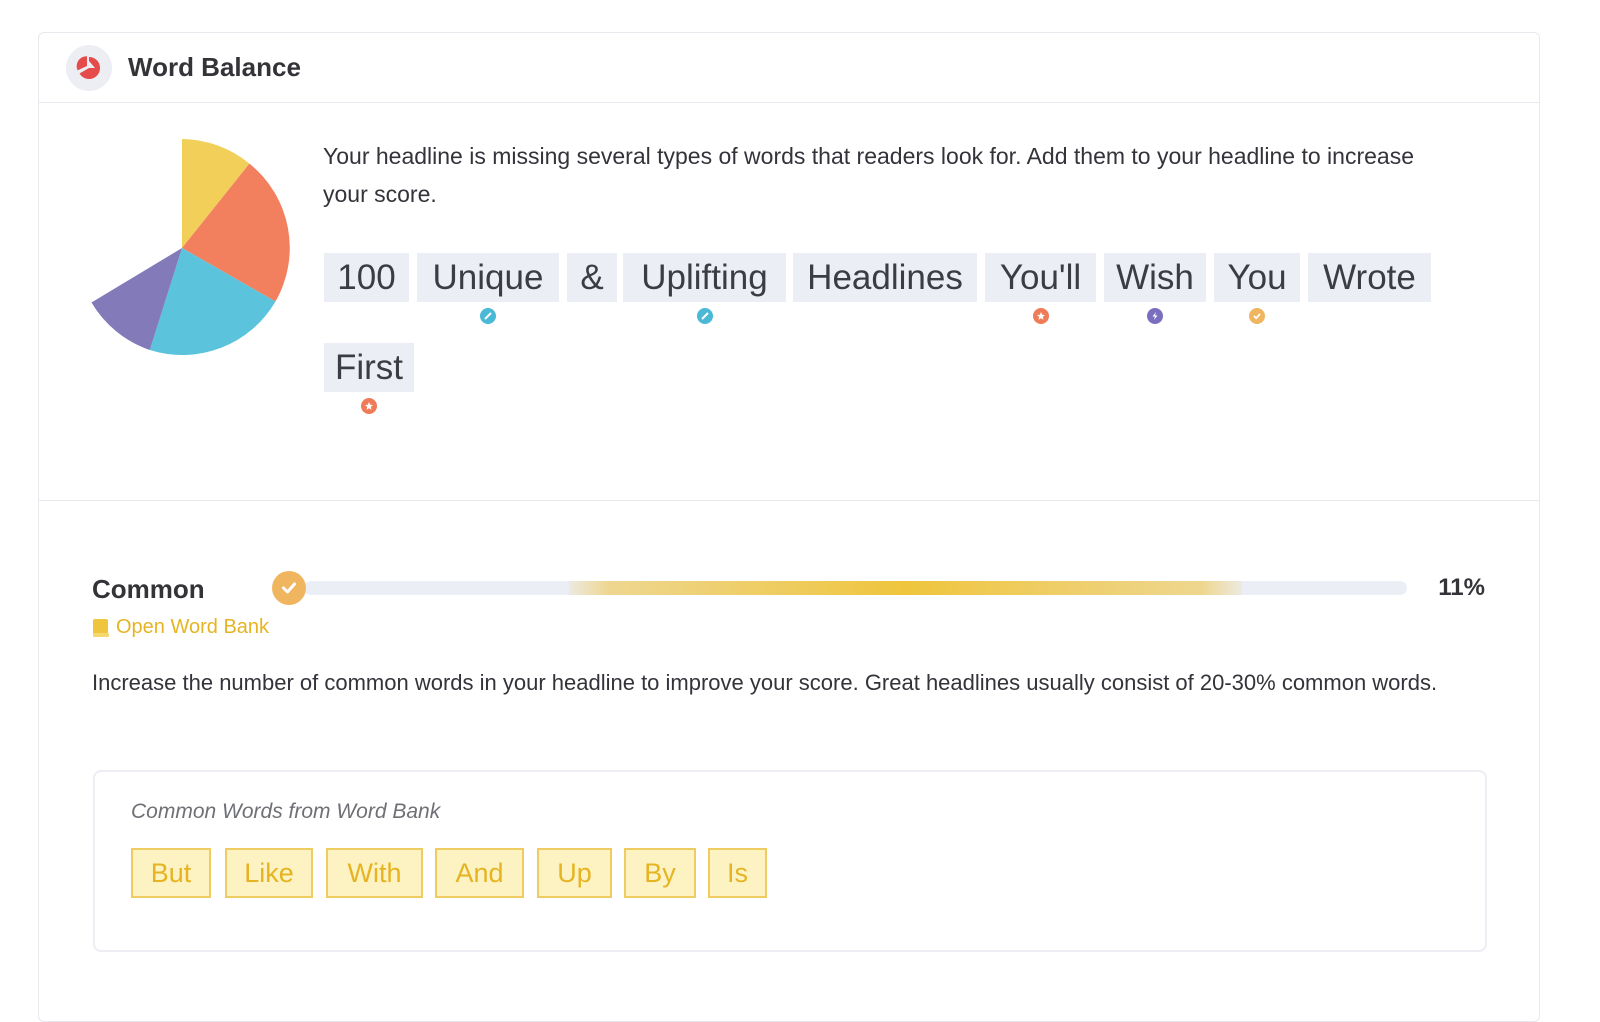 This screenshot has height=1022, width=1600. I want to click on word-text: &, so click(592, 277).